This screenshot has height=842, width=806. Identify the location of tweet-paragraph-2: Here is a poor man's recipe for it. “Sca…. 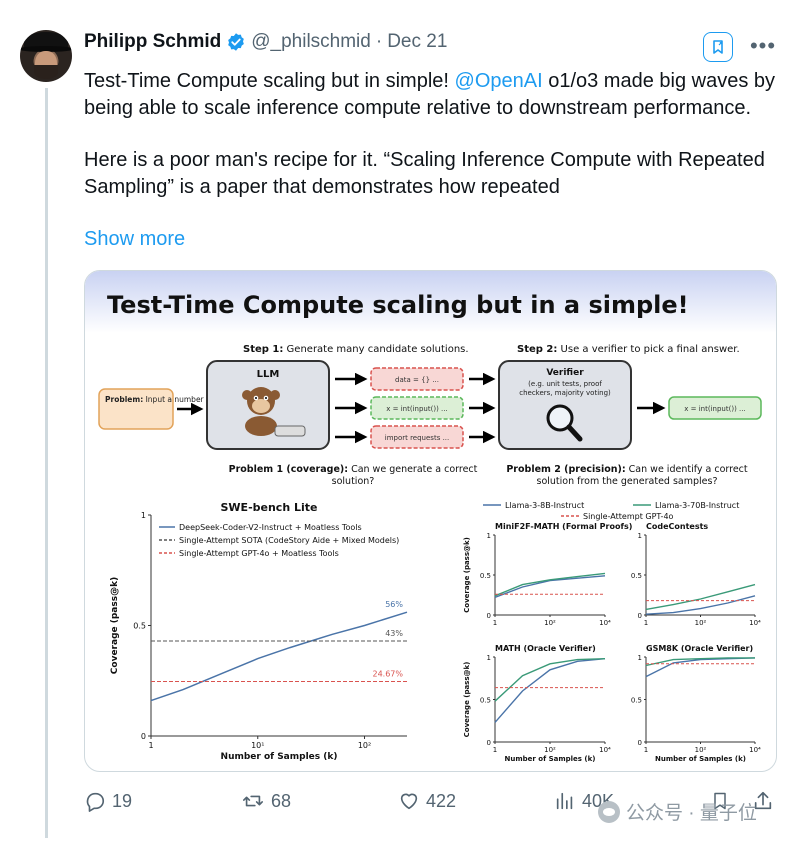
(424, 173).